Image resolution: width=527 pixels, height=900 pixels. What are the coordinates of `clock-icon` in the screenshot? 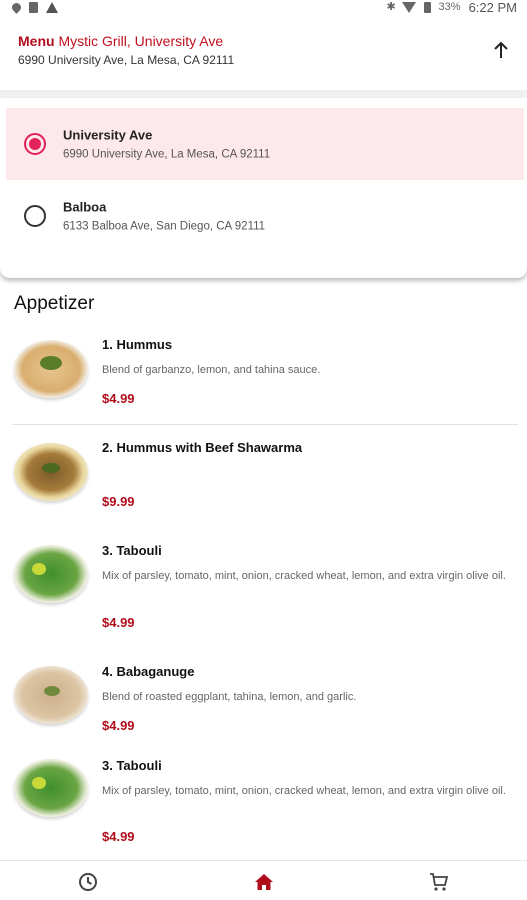 It's located at (88, 882).